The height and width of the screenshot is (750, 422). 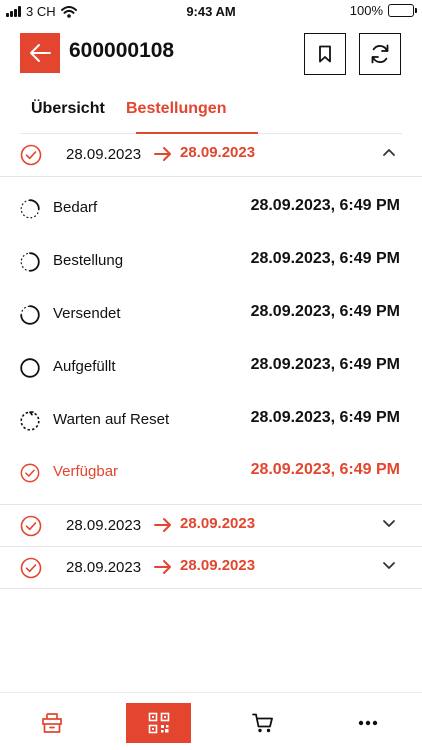 I want to click on arrow-left-icon, so click(x=40, y=53).